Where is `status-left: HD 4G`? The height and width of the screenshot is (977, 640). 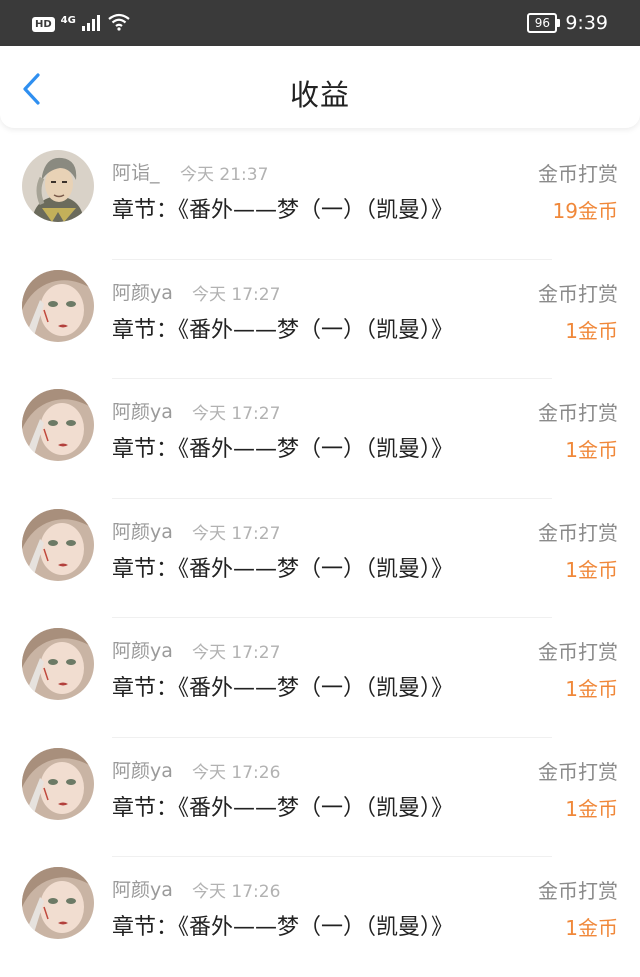 status-left: HD 4G is located at coordinates (81, 24).